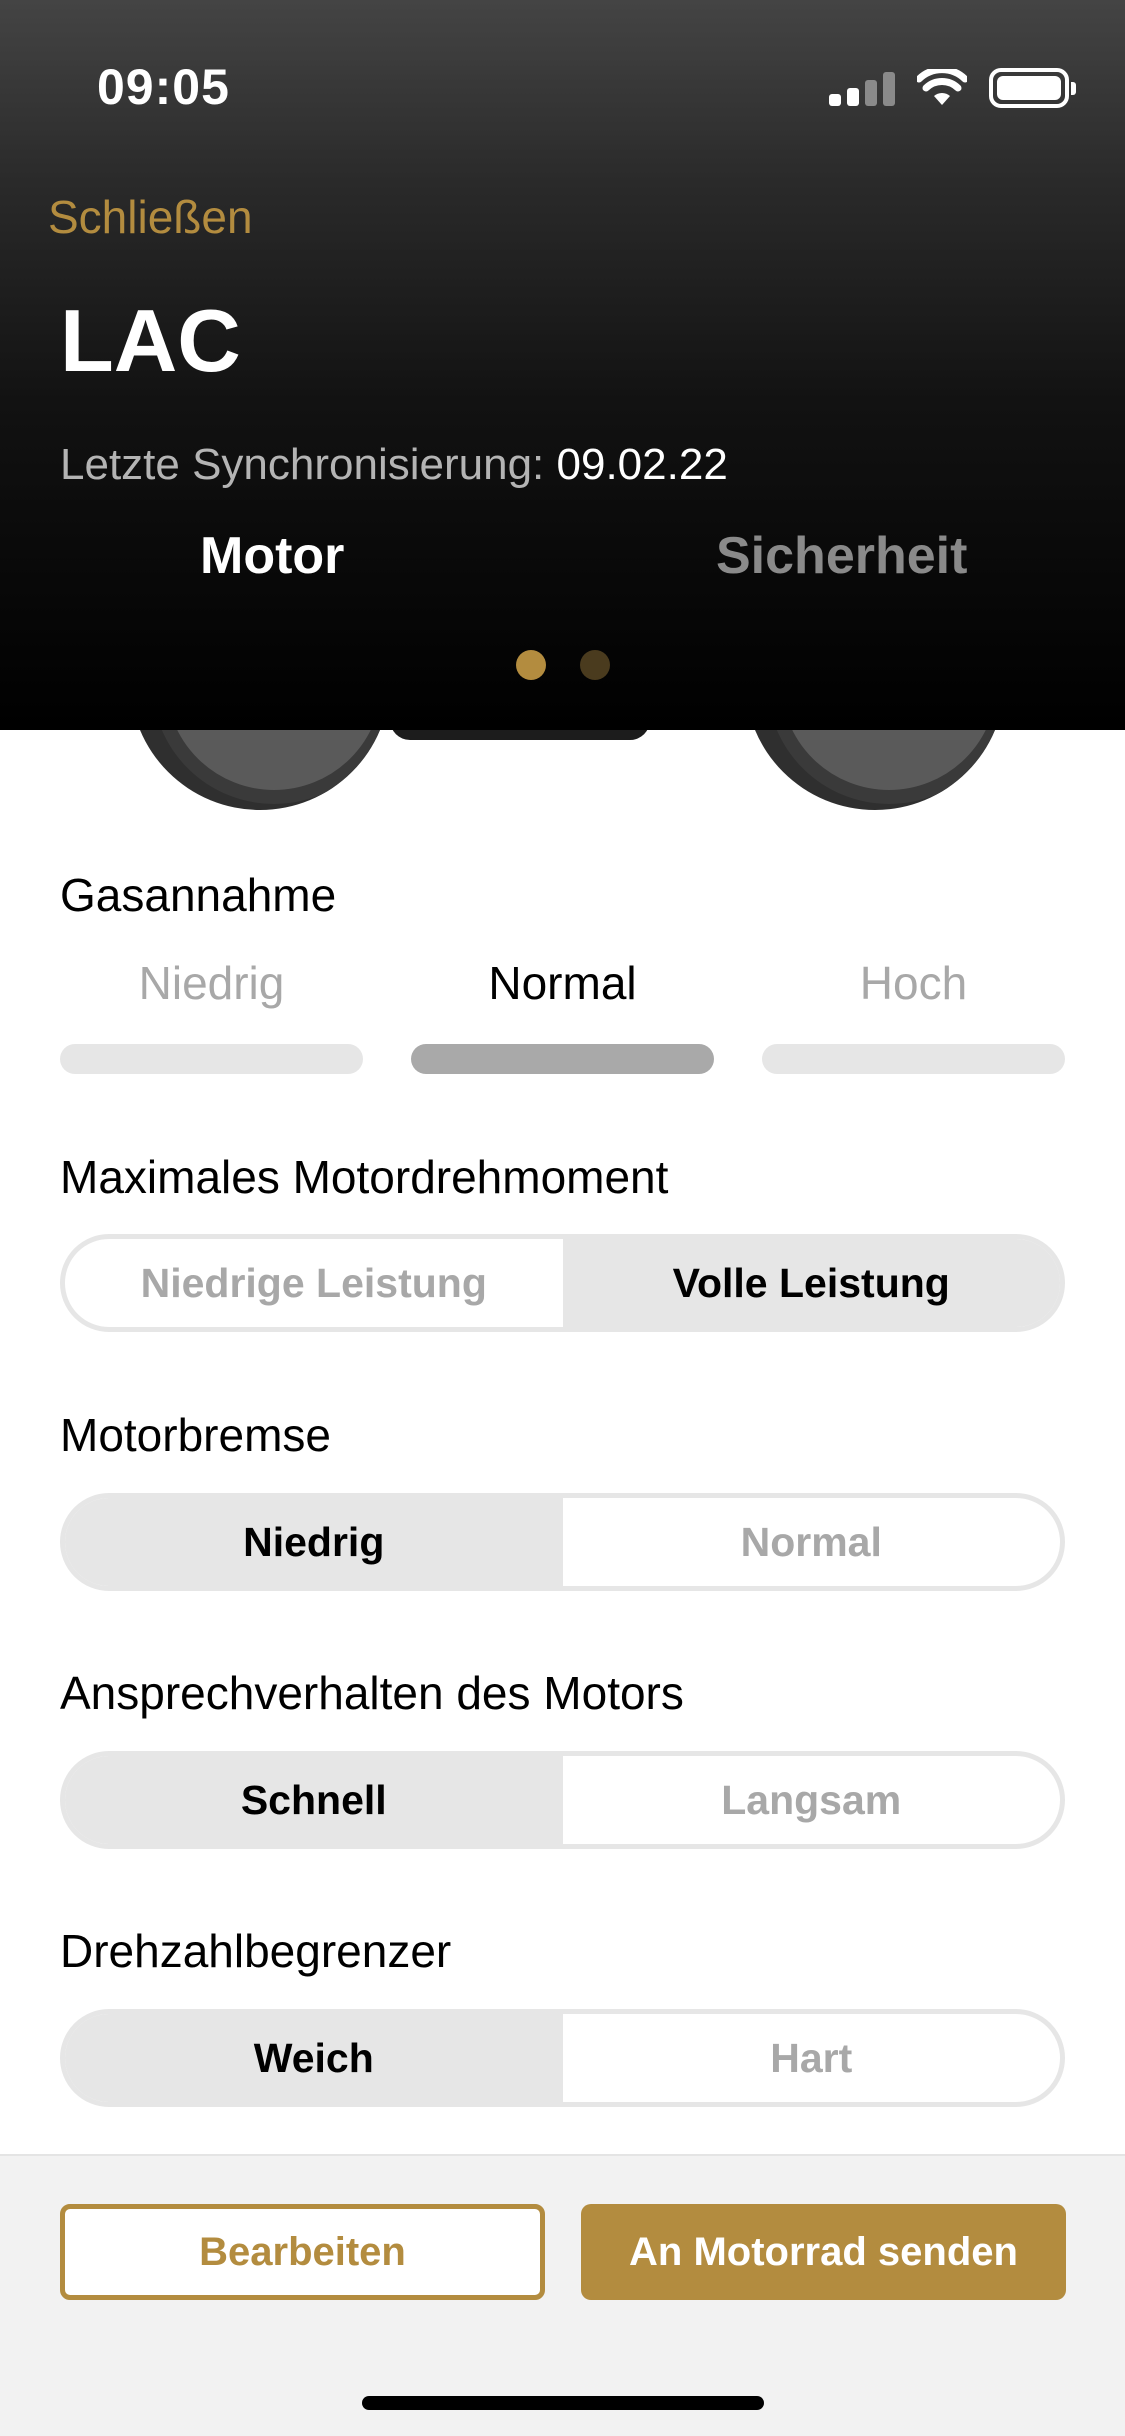  Describe the element at coordinates (314, 1800) in the screenshot. I see `engine-response-option-fast: Schnell` at that location.